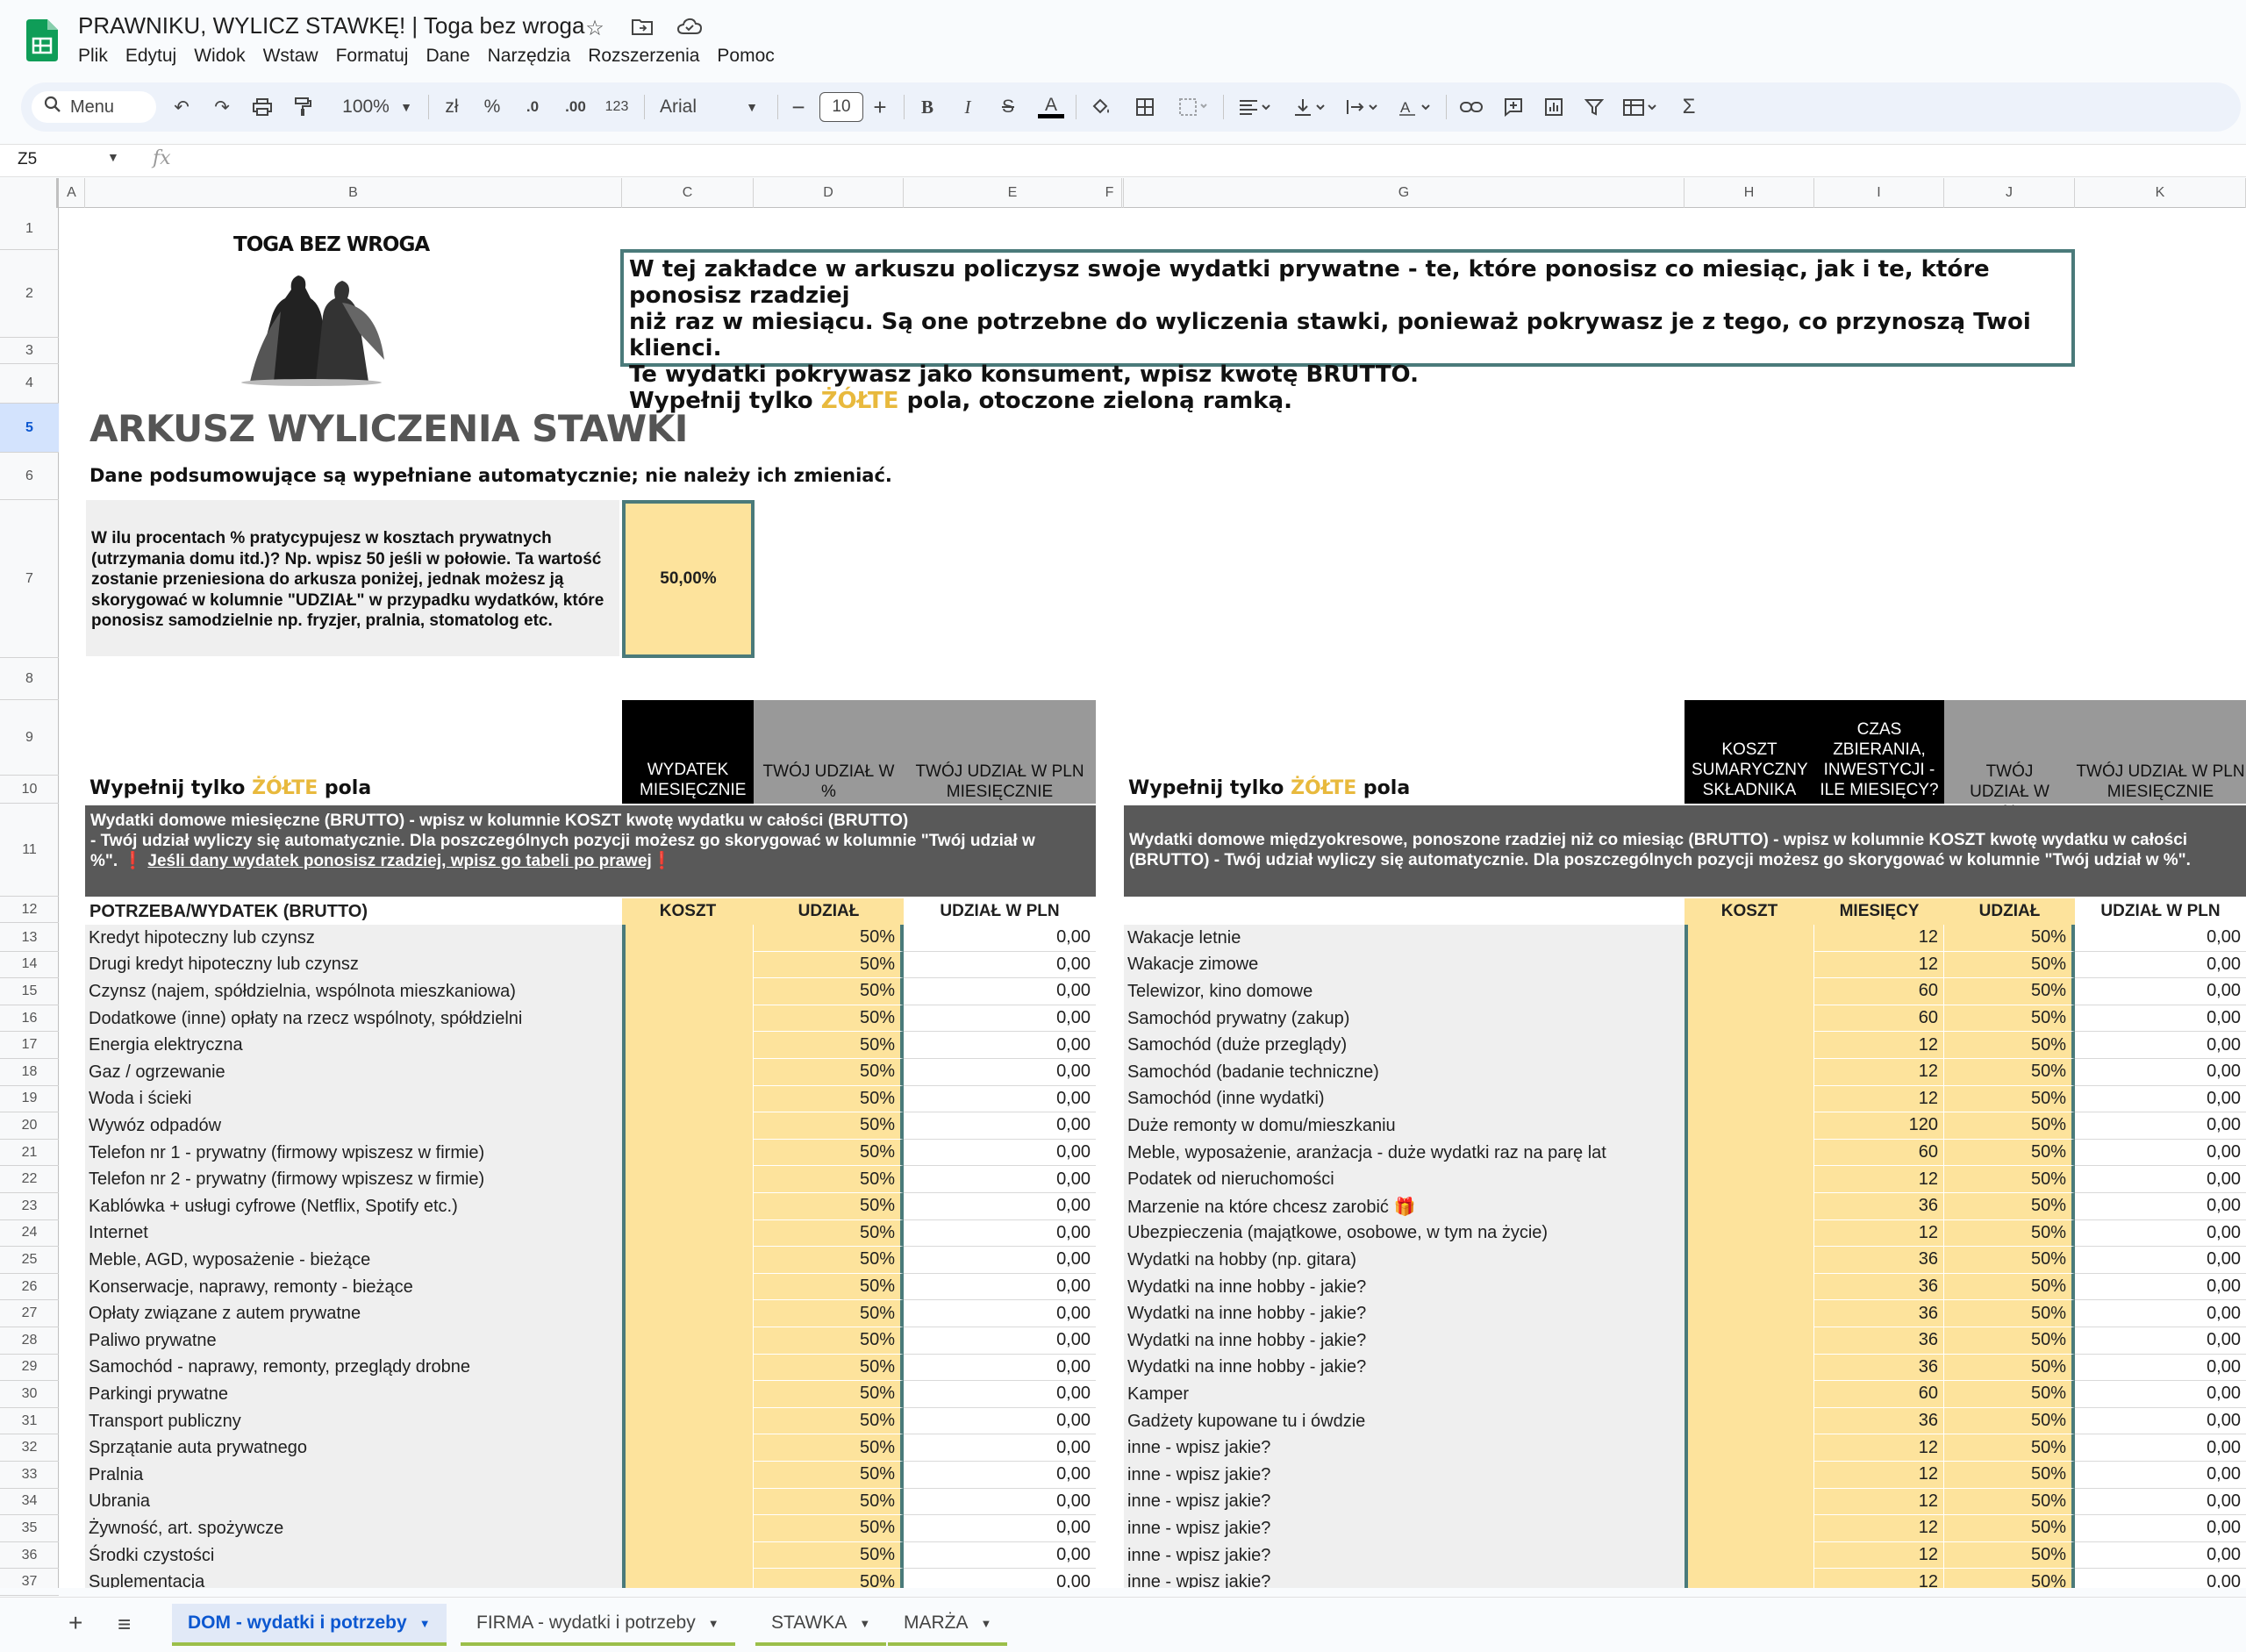  I want to click on tab-label: MARŻA, so click(936, 1623).